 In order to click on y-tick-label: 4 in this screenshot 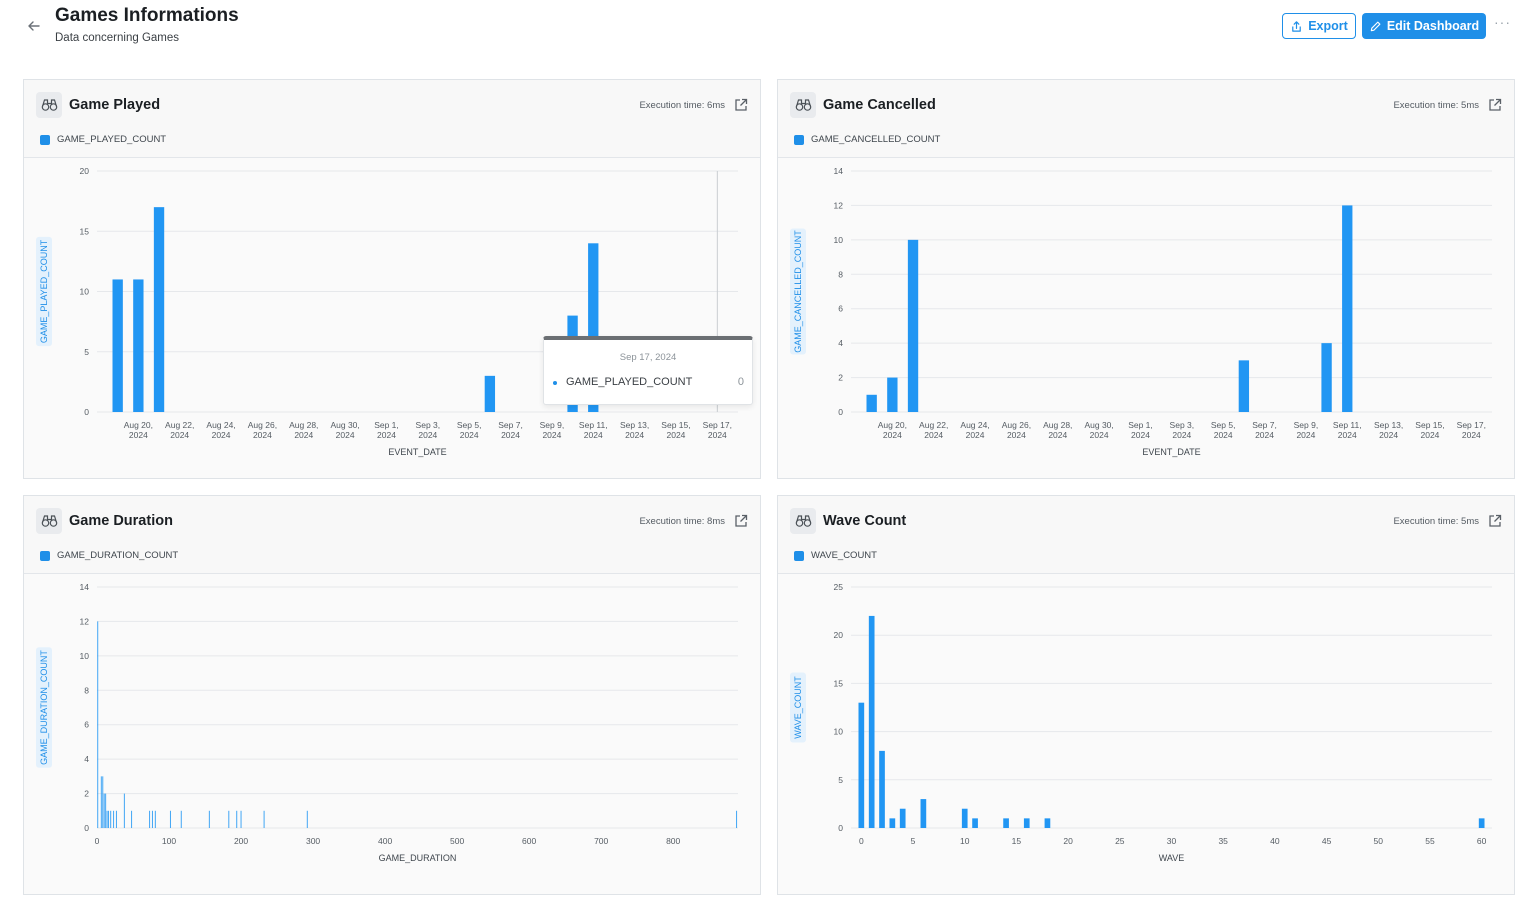, I will do `click(86, 759)`.